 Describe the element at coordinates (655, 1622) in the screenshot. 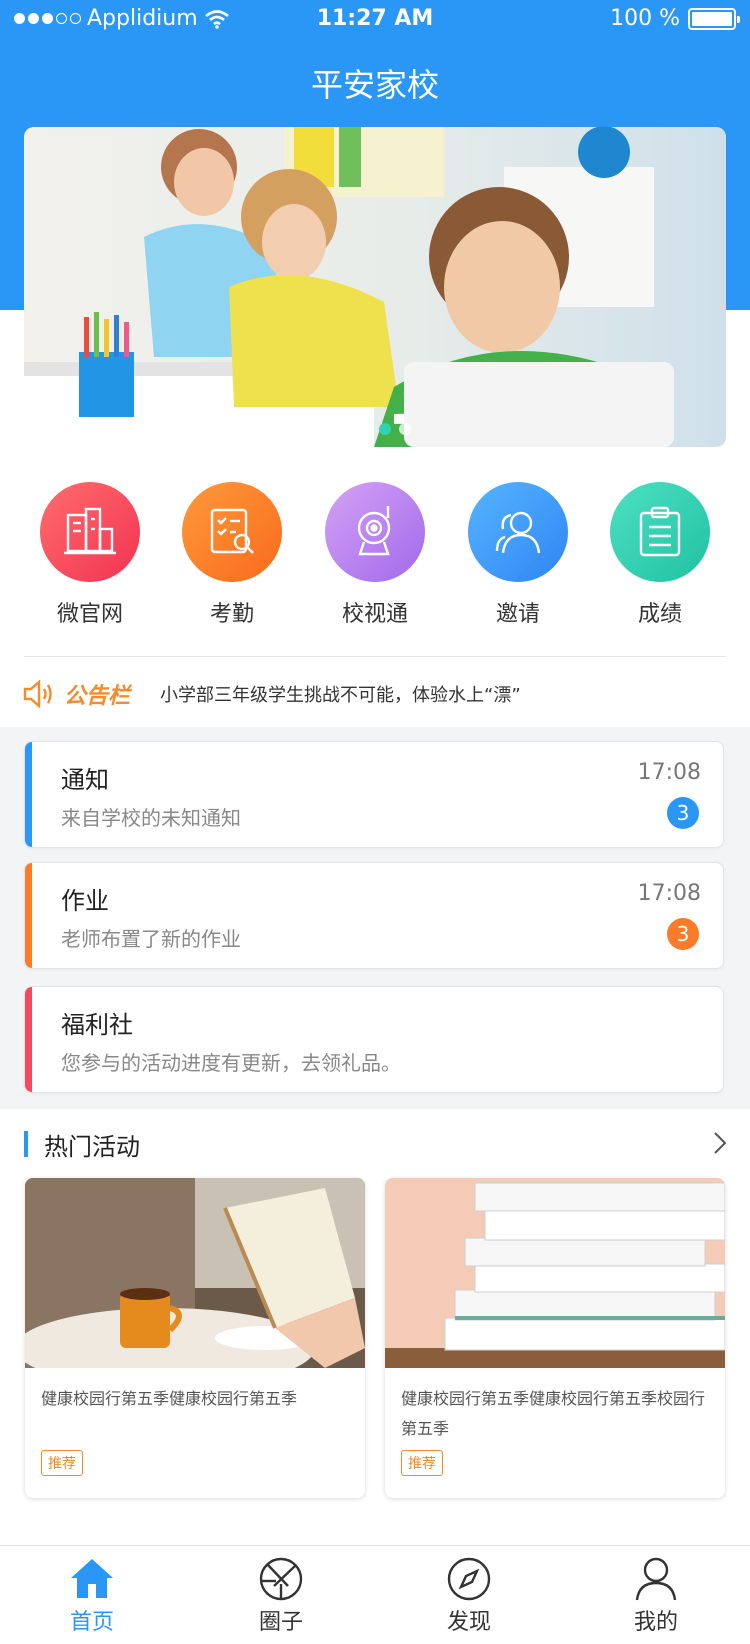

I see `tab-label: 我的` at that location.